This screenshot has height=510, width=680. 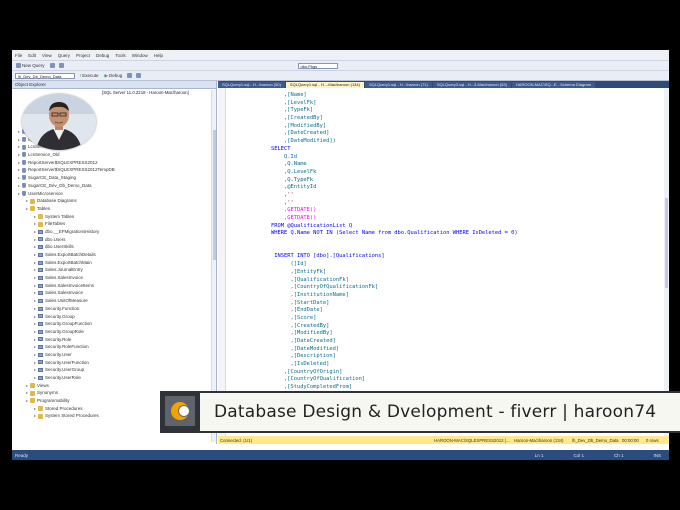 What do you see at coordinates (287, 317) in the screenshot?
I see `code-line: ,[Score]` at bounding box center [287, 317].